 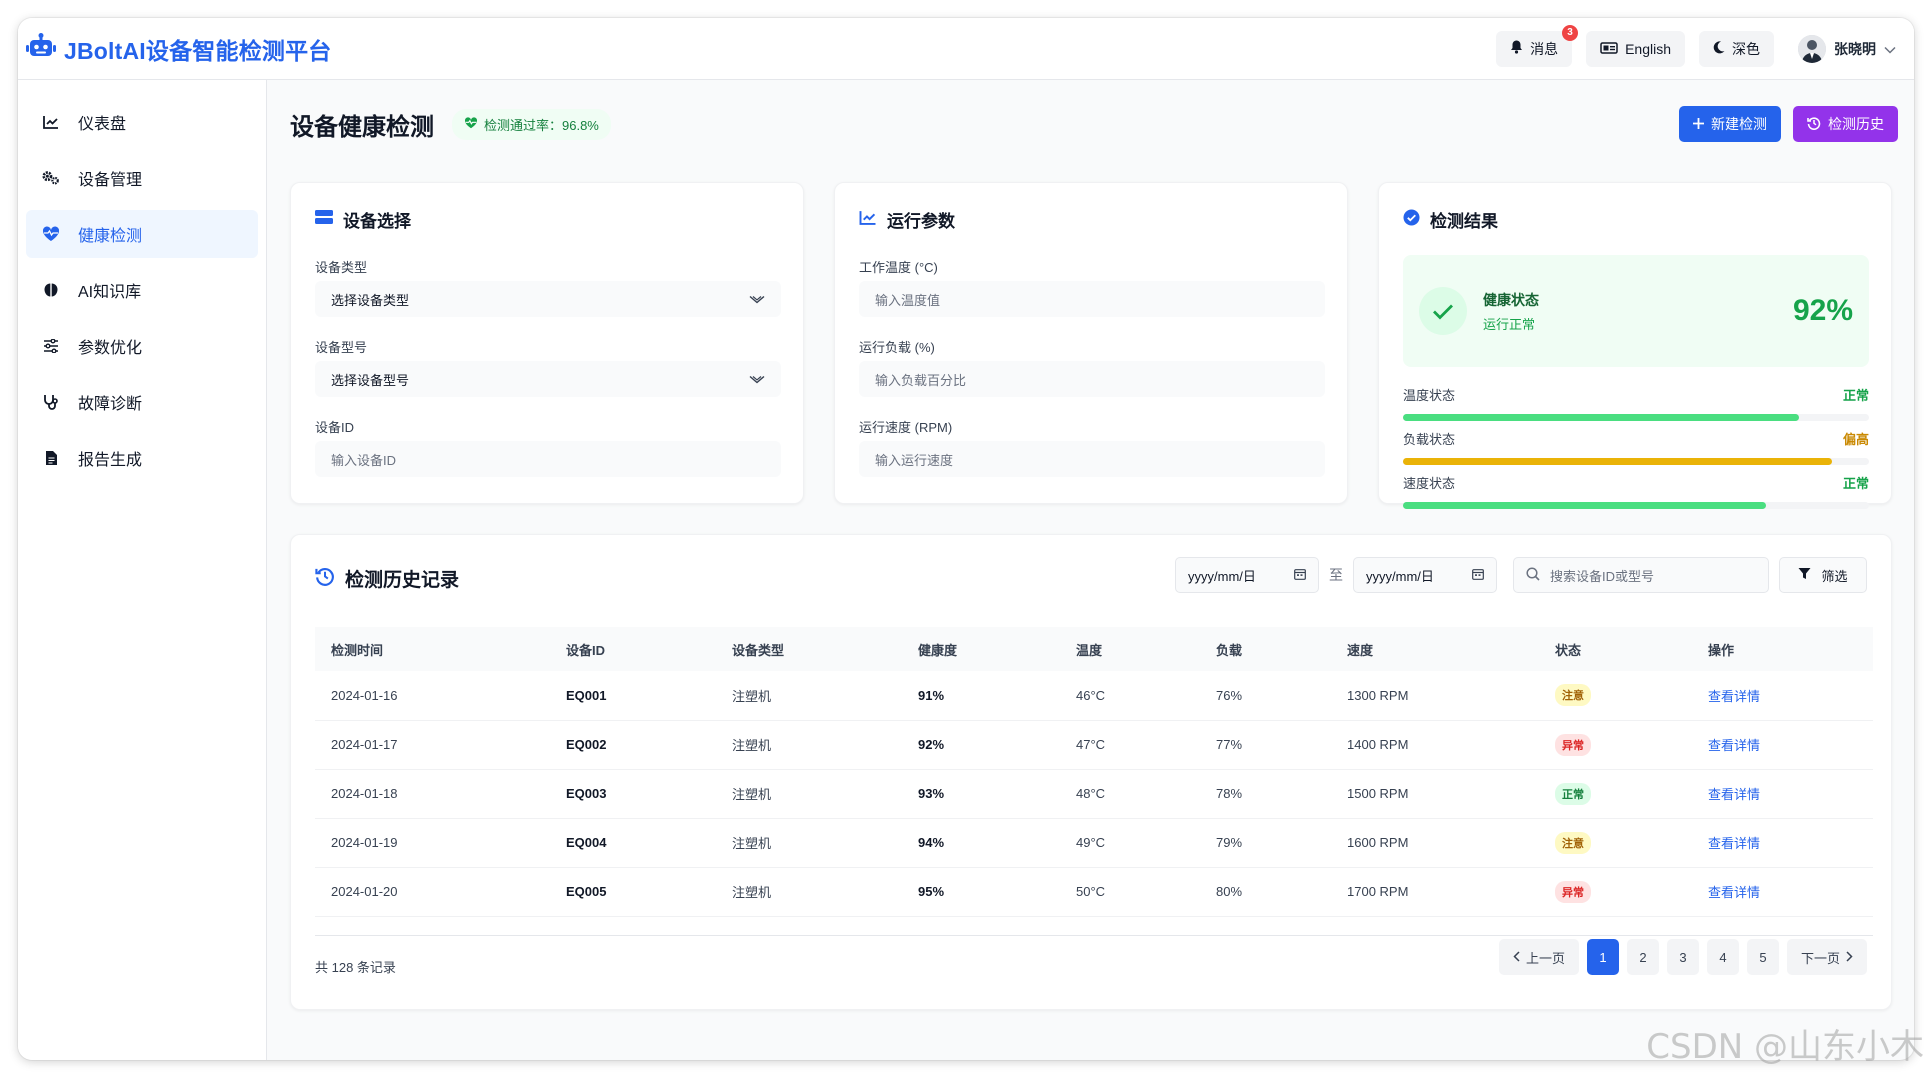 What do you see at coordinates (1648, 48) in the screenshot?
I see `language-label: English` at bounding box center [1648, 48].